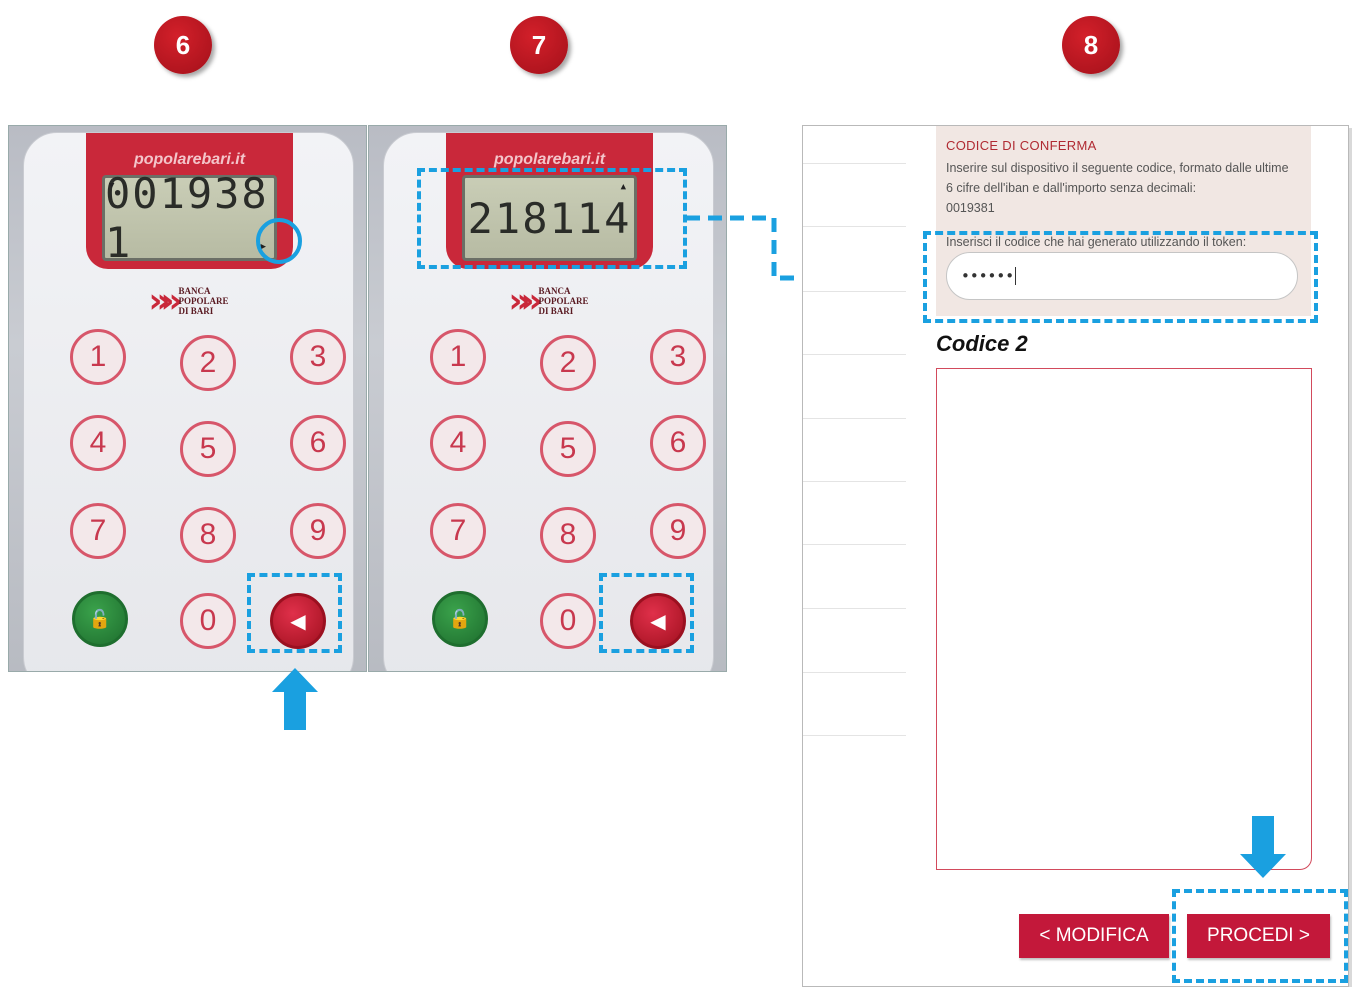  I want to click on codice2-label: Codice 2, so click(982, 343).